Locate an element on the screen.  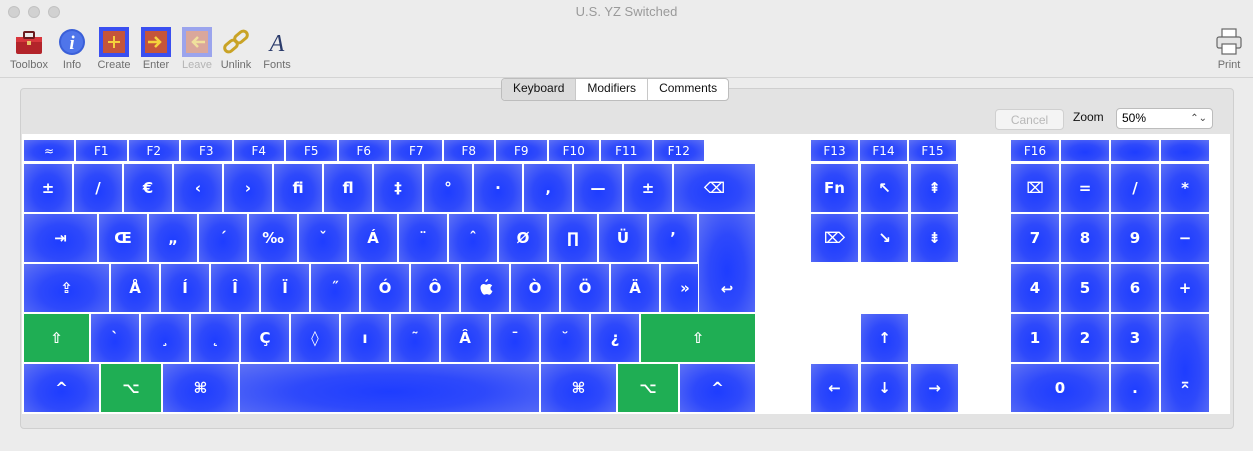
key: Œ is located at coordinates (123, 238).